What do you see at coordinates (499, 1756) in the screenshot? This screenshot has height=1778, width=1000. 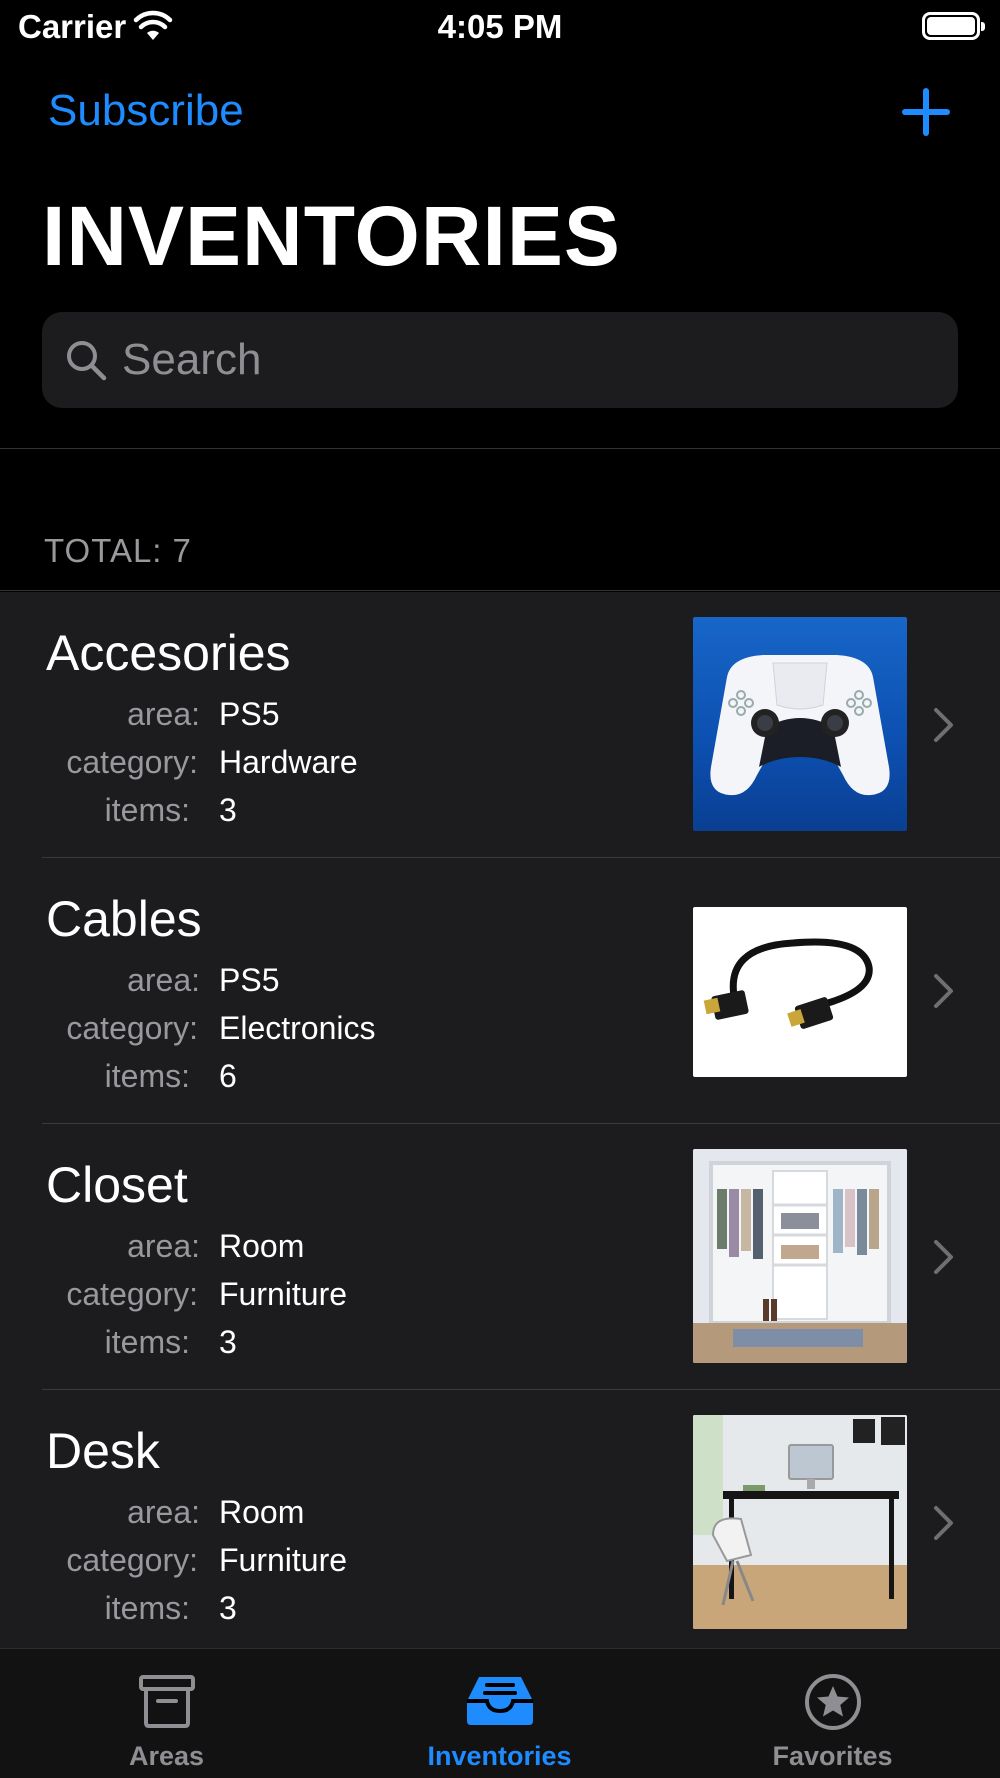 I see `tab-label: Inventories` at bounding box center [499, 1756].